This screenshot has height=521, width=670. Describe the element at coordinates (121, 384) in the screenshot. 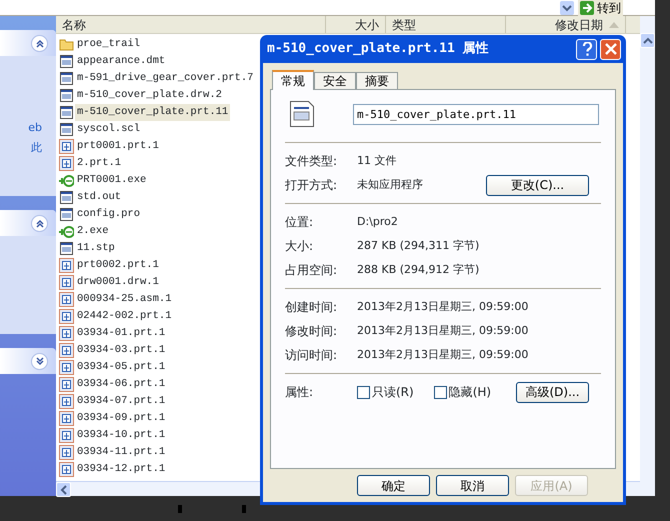

I see `file-item: 03934-06.prt.1` at that location.